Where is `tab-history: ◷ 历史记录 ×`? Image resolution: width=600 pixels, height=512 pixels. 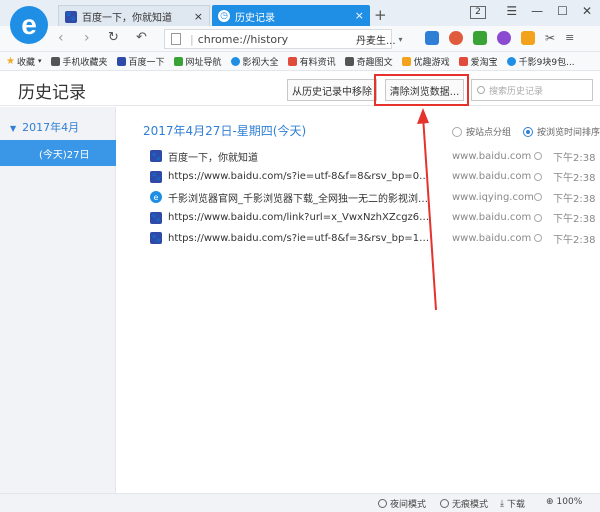
tab-history: ◷ 历史记录 × is located at coordinates (291, 16).